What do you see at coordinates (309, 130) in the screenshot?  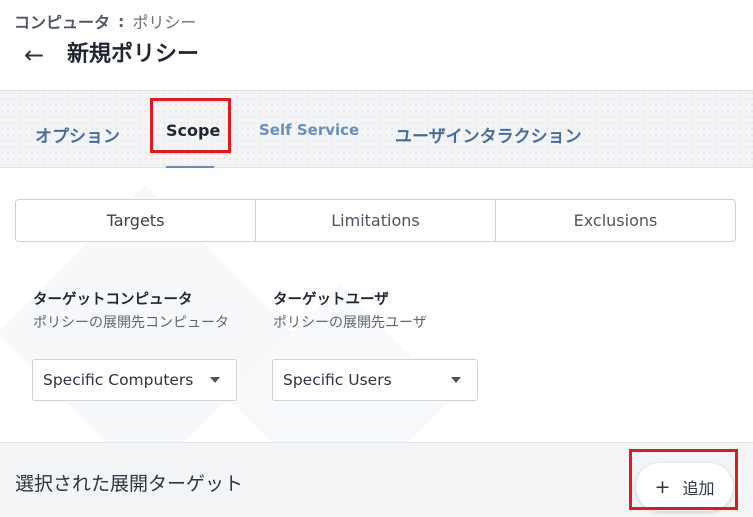 I see `tab-self-service: Self Service` at bounding box center [309, 130].